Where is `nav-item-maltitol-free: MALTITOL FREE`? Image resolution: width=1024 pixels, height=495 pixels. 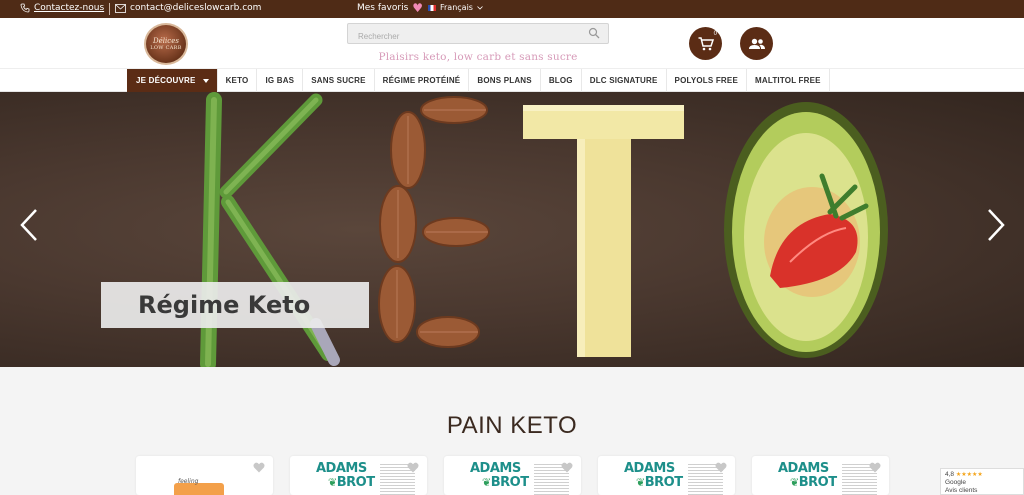
nav-item-maltitol-free: MALTITOL FREE is located at coordinates (788, 80).